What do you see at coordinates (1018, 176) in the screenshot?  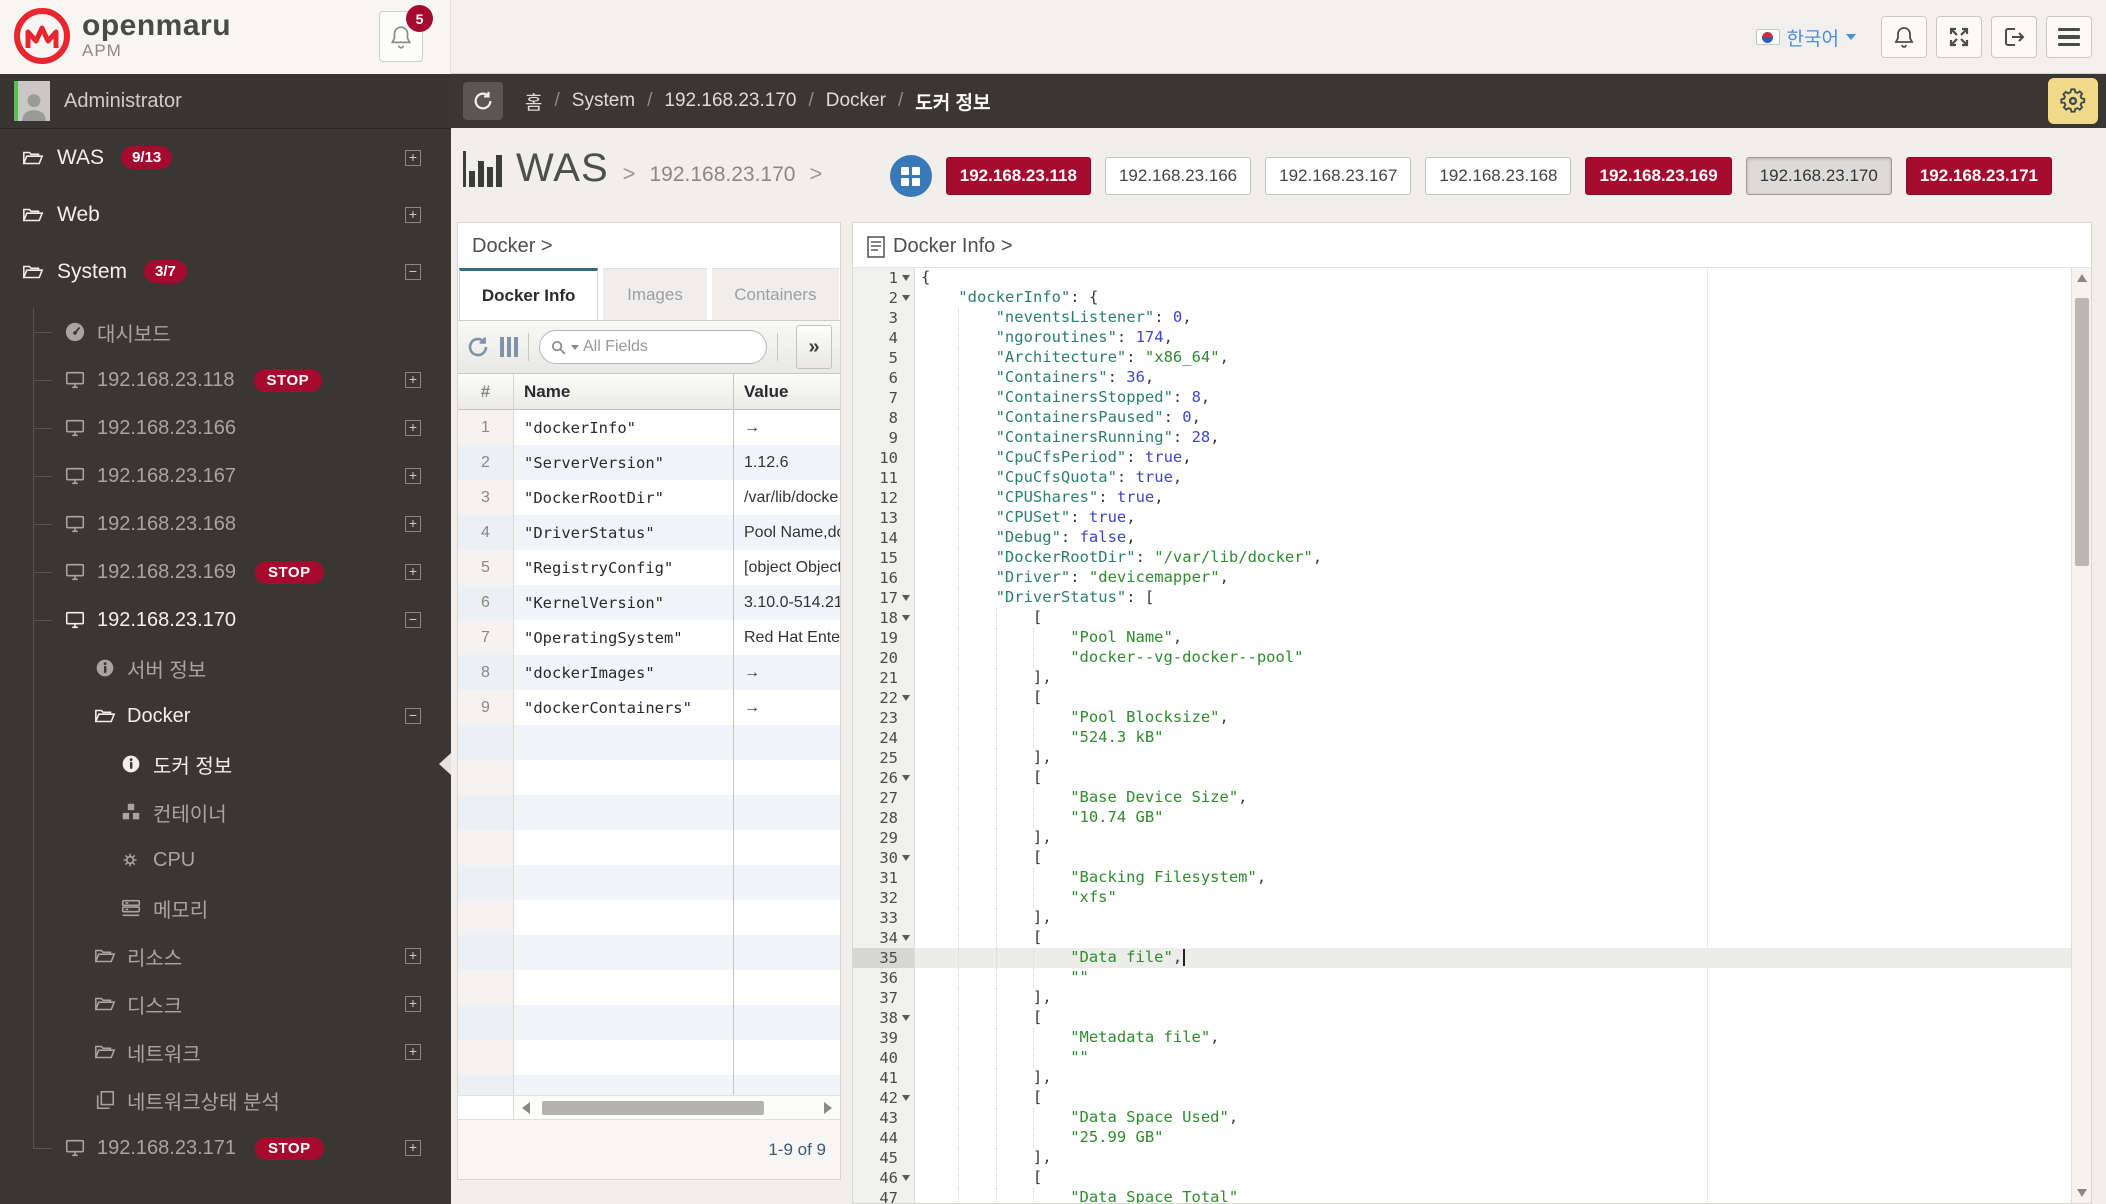 I see `server-button-192.168.23.118: 192.168.23.118` at bounding box center [1018, 176].